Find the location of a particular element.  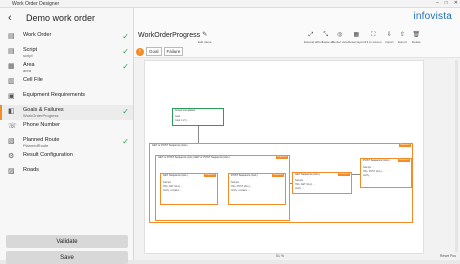

export-button: ⇧ Export is located at coordinates (402, 38).